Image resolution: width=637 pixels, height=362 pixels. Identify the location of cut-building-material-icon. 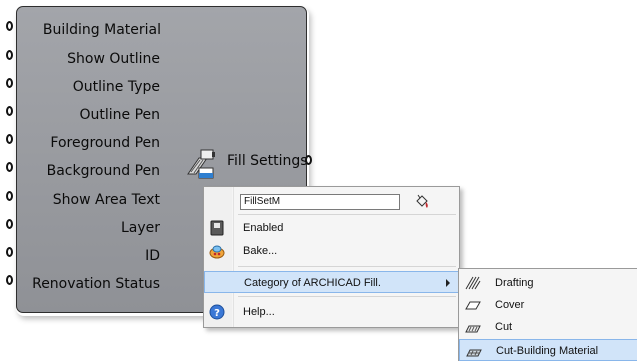
(474, 353).